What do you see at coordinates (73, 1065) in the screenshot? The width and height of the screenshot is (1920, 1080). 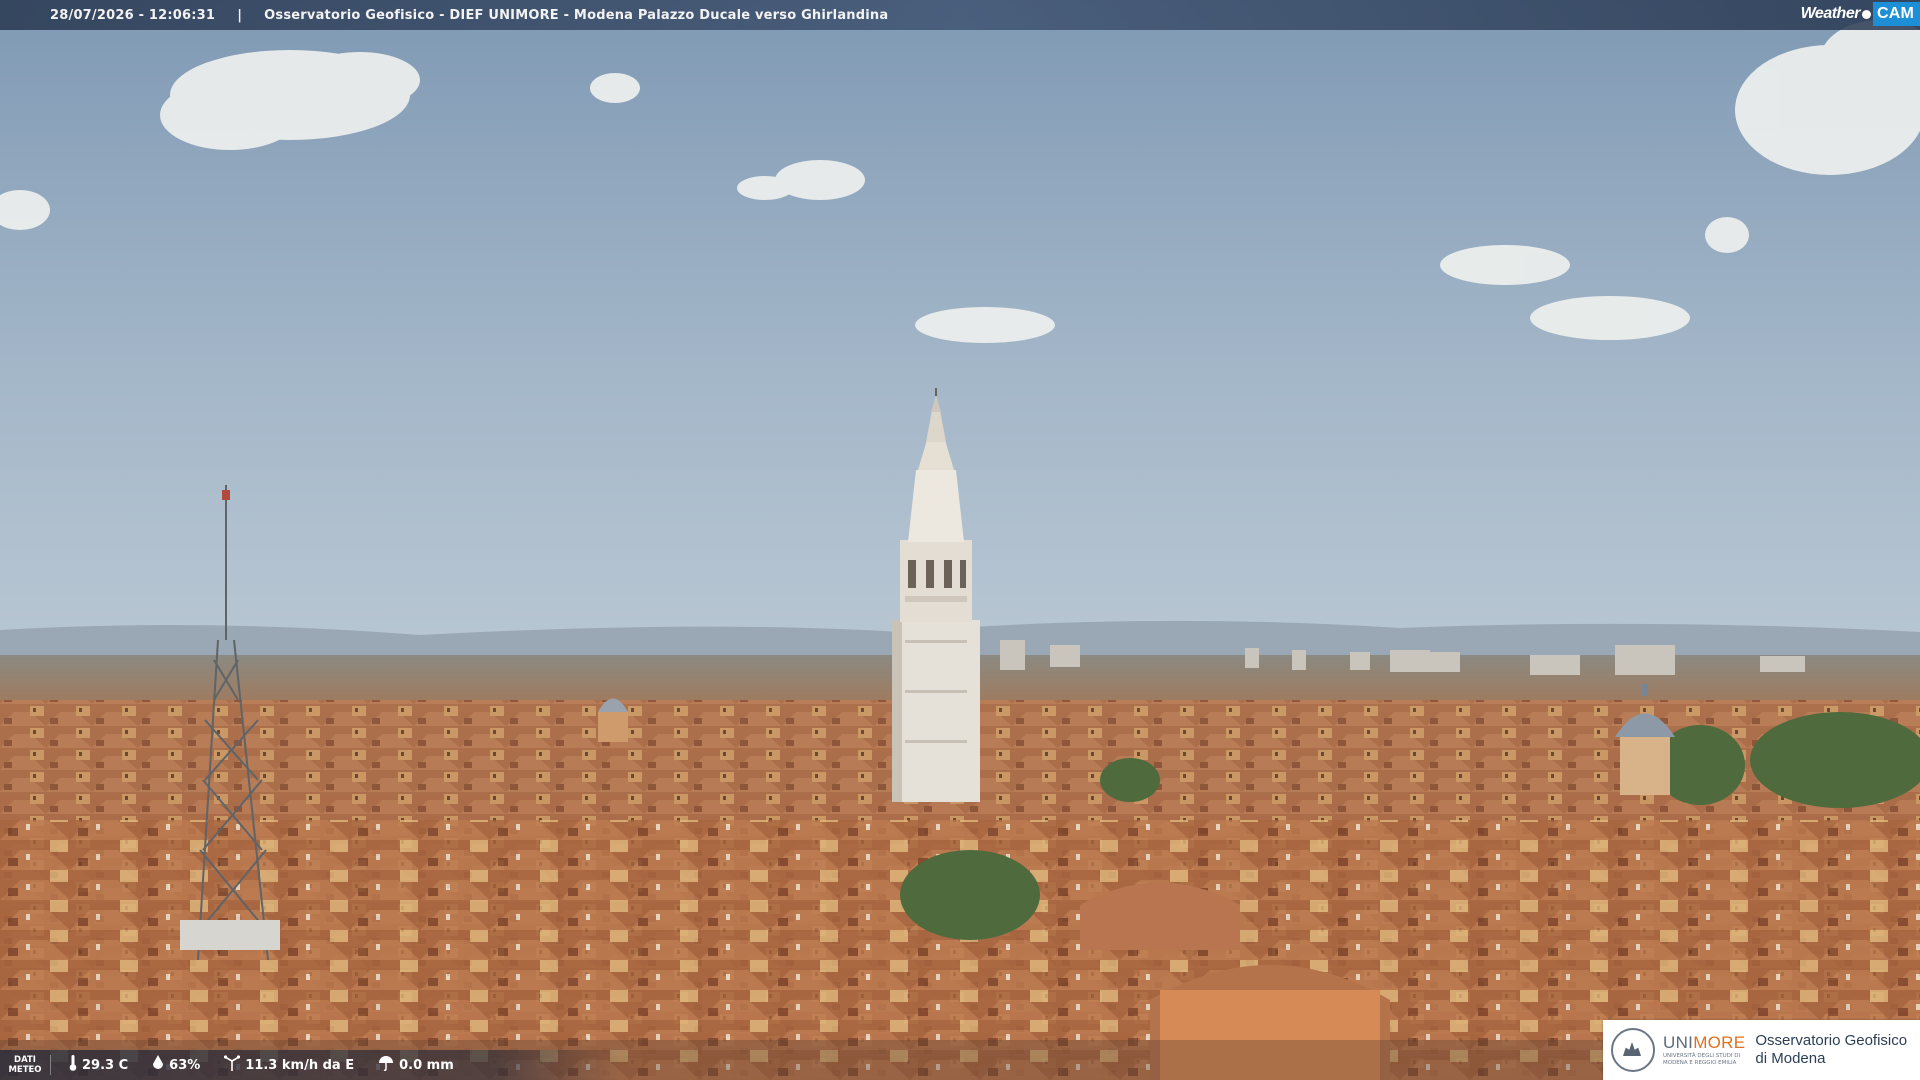 I see `thermometer-icon` at bounding box center [73, 1065].